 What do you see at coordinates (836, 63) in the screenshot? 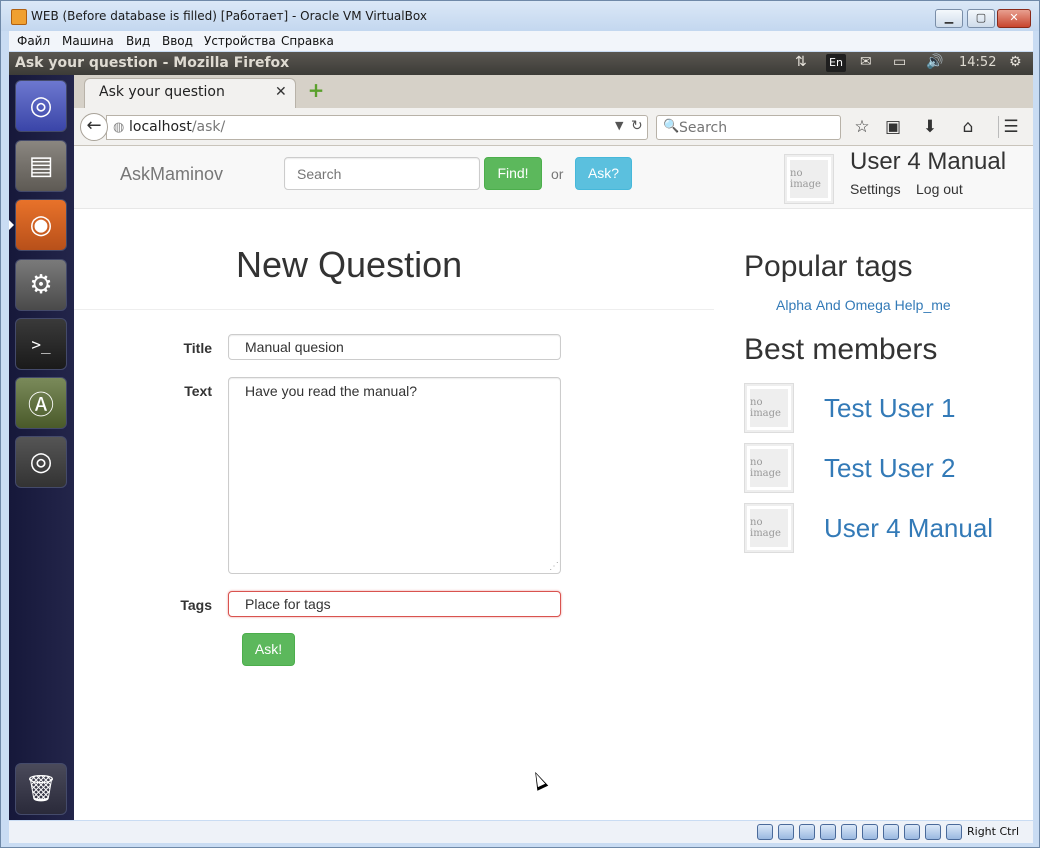
I see `keyboard-layout-indicator: En` at bounding box center [836, 63].